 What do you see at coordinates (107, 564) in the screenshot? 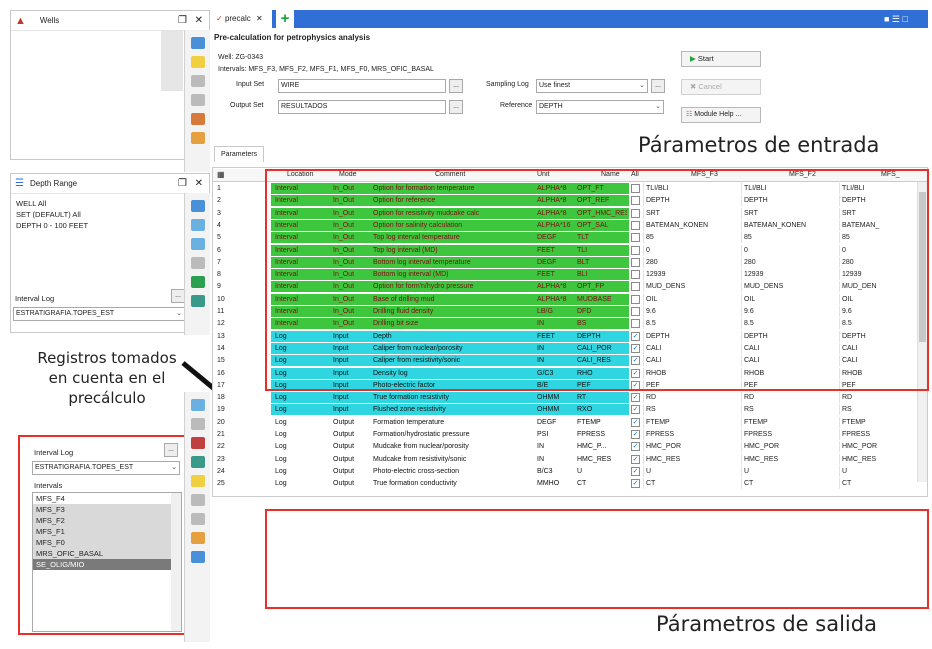
I see `interval-list-item: SE_OLIG/MIO` at bounding box center [107, 564].